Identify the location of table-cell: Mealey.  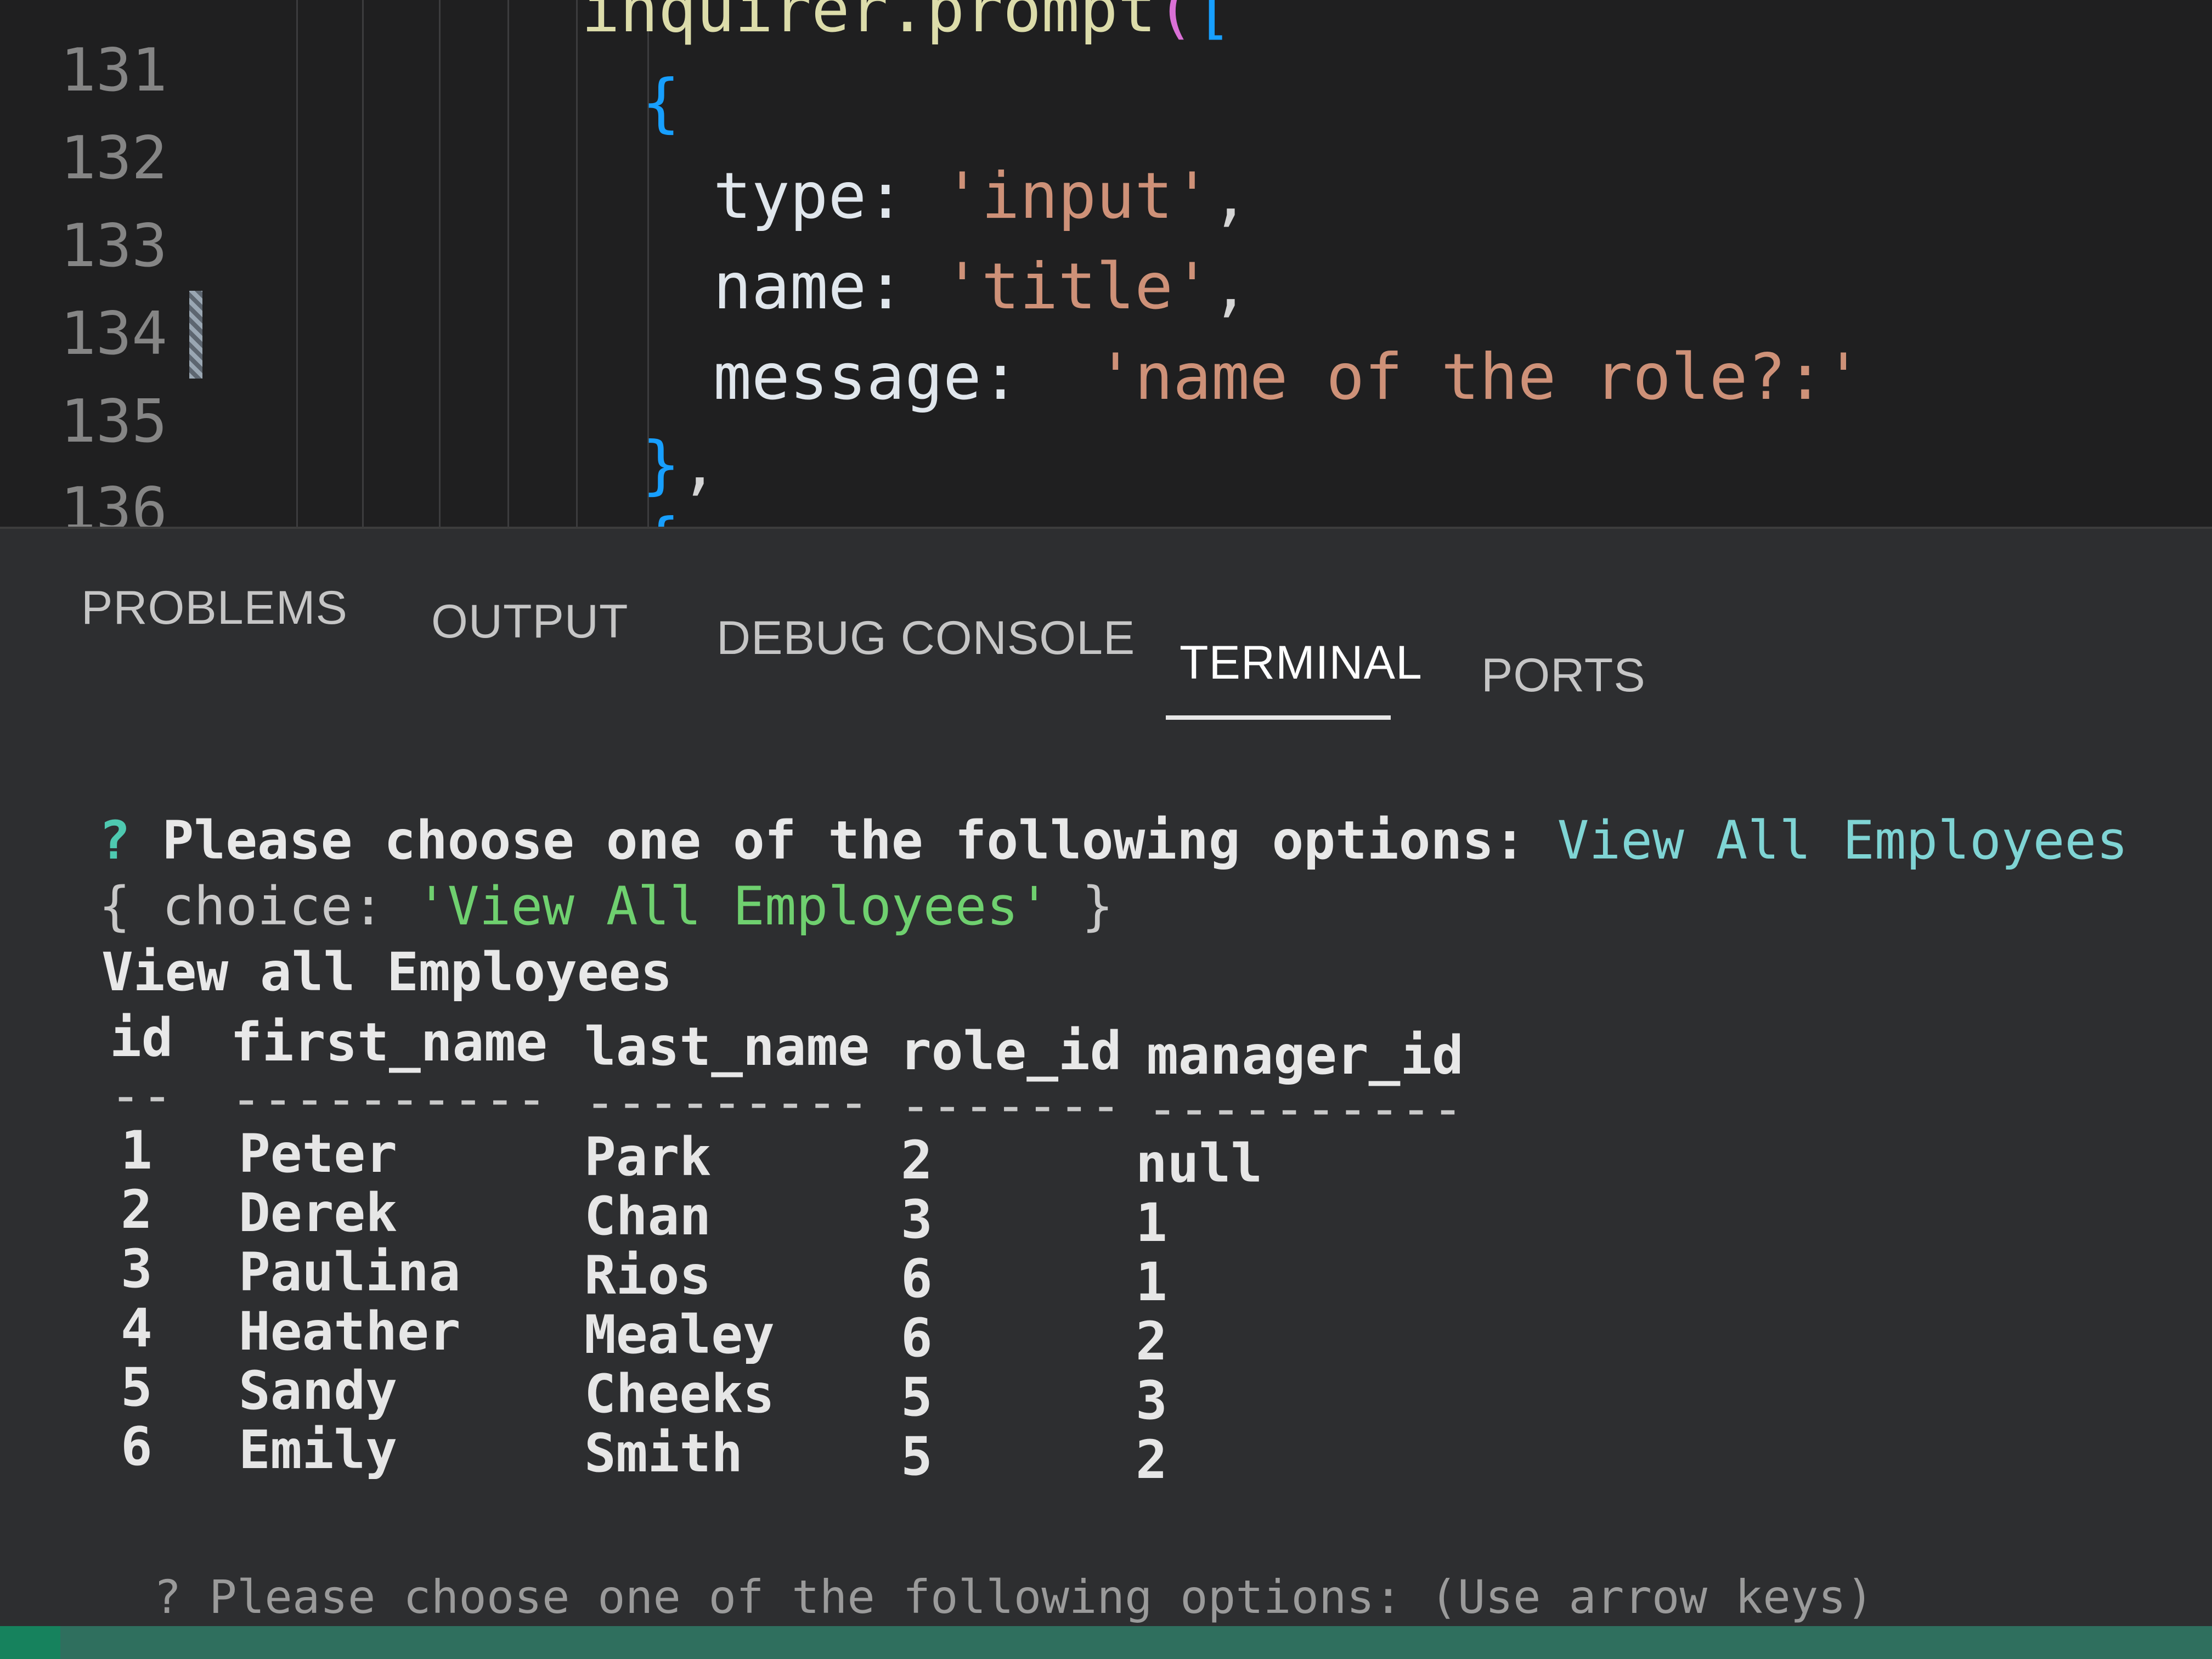
(679, 1335).